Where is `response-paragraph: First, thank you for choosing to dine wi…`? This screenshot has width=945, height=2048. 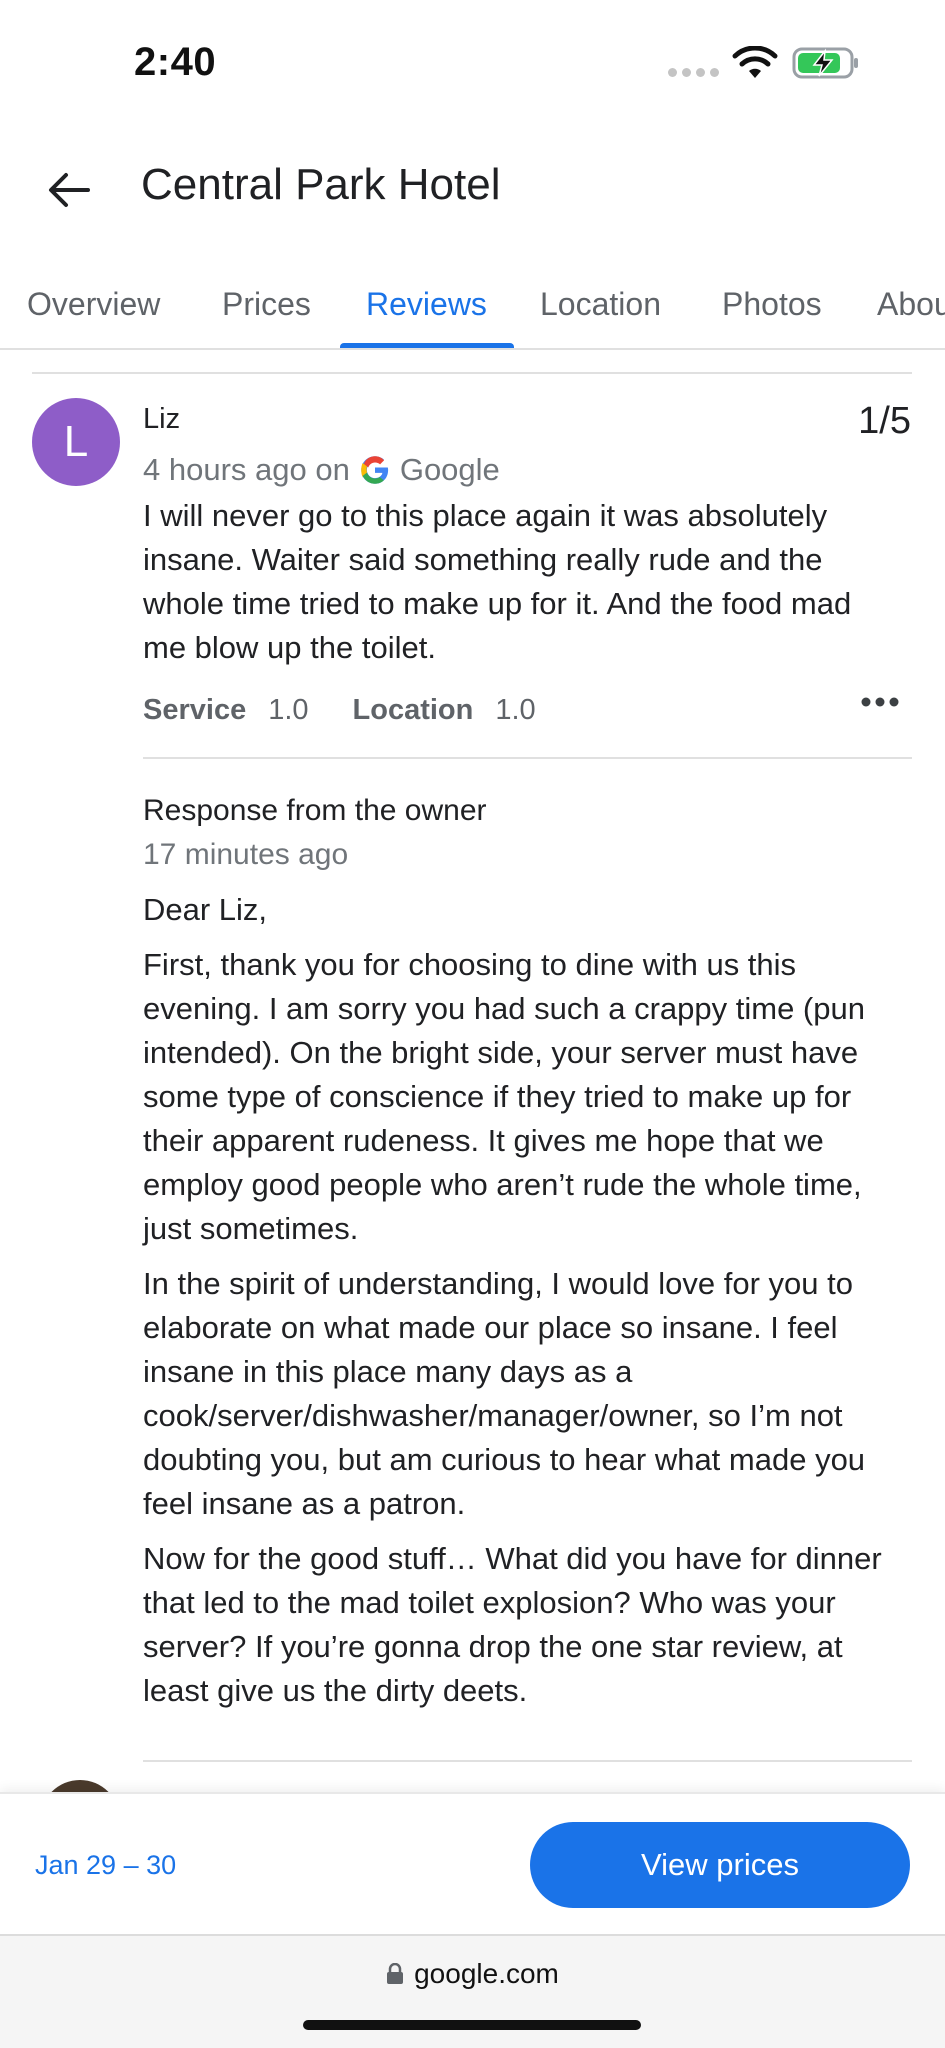 response-paragraph: First, thank you for choosing to dine wi… is located at coordinates (504, 1096).